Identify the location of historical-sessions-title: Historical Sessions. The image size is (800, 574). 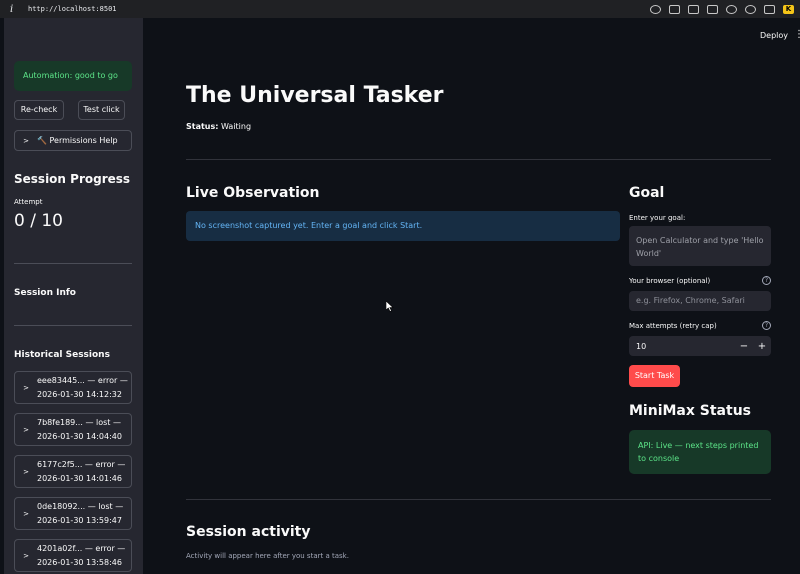
(62, 355).